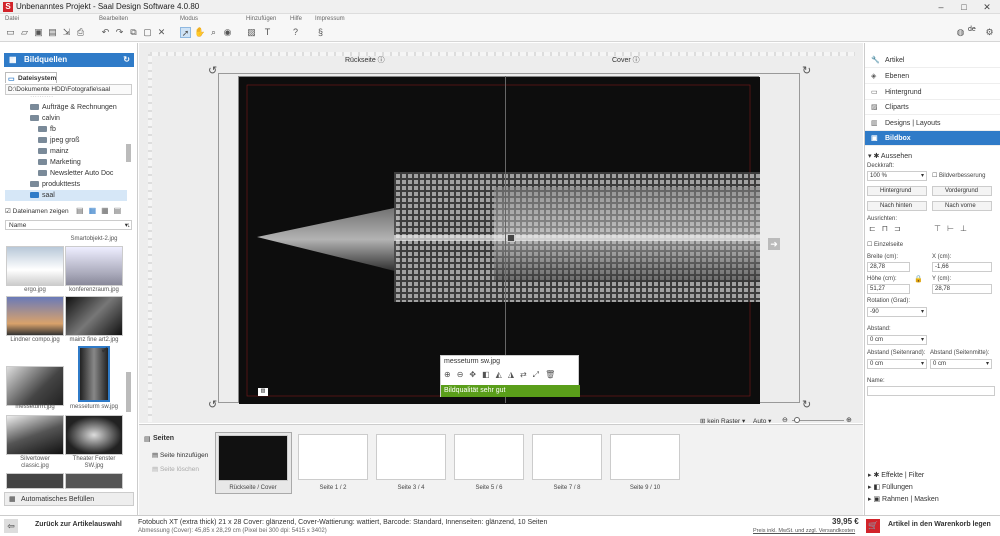 The width and height of the screenshot is (1000, 536). Describe the element at coordinates (989, 32) in the screenshot. I see `gear-icon: ⚙` at that location.